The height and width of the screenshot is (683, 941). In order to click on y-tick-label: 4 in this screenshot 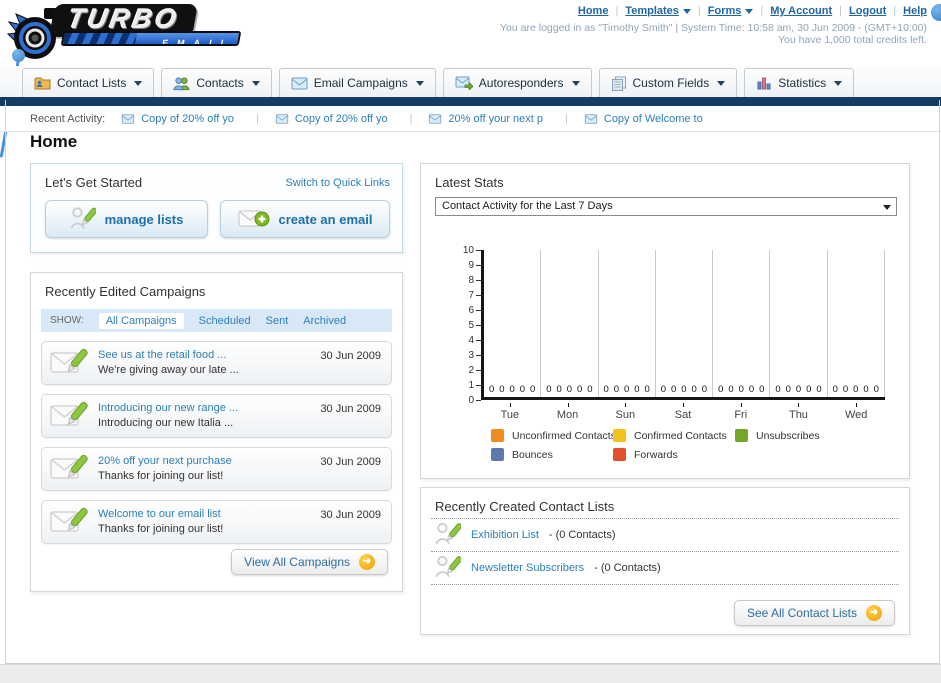, I will do `click(474, 340)`.